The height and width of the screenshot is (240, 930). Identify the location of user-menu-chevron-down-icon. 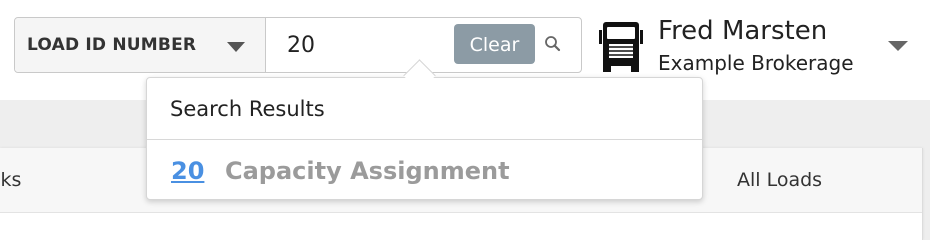
(898, 46).